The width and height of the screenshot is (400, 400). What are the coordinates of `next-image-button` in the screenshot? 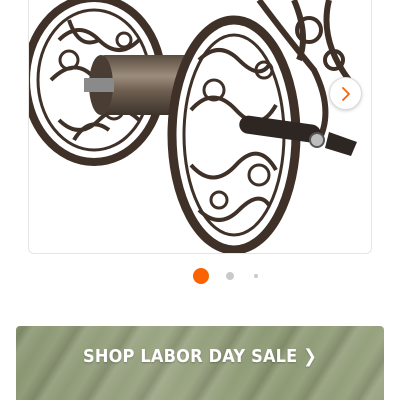 It's located at (345, 93).